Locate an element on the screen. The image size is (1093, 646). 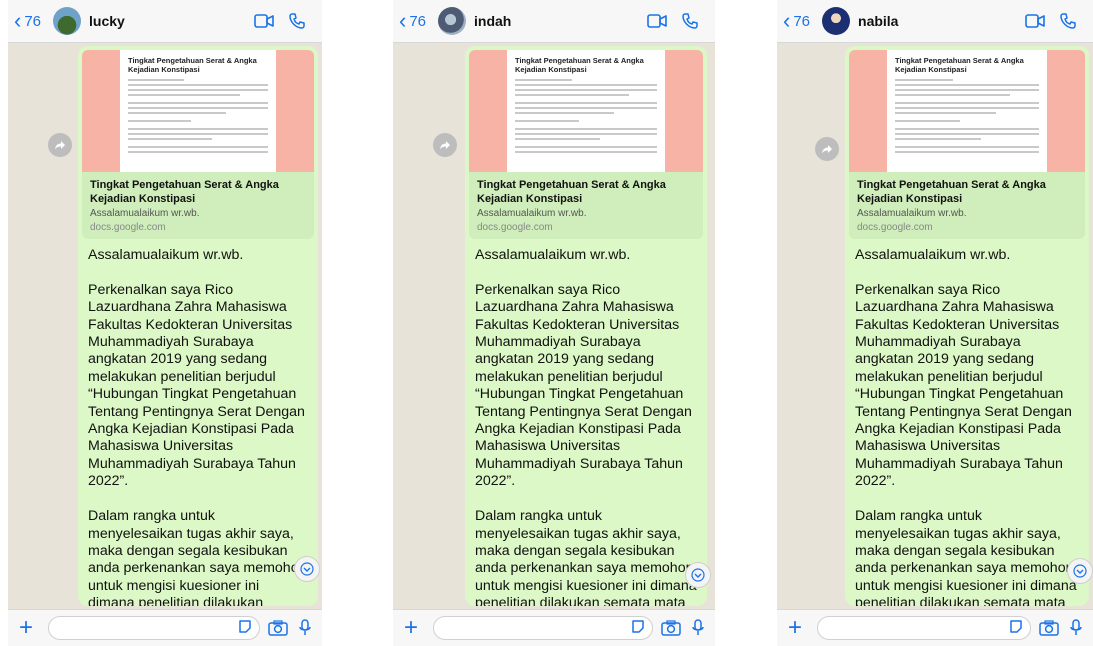
contact-name: indah is located at coordinates (560, 21).